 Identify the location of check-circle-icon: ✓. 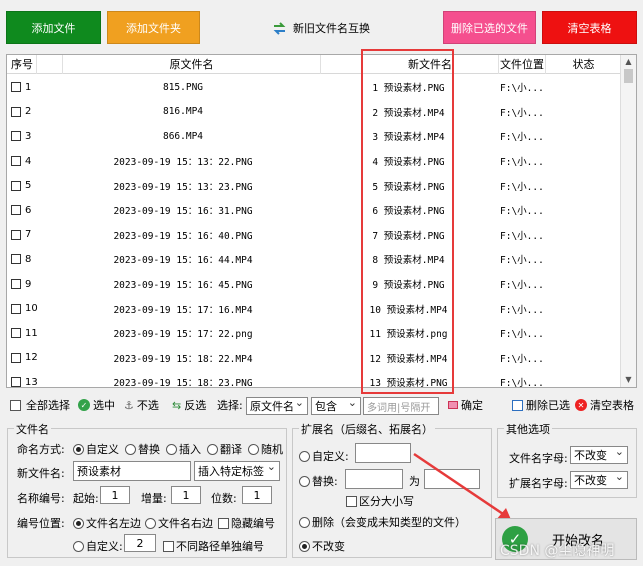
(84, 405).